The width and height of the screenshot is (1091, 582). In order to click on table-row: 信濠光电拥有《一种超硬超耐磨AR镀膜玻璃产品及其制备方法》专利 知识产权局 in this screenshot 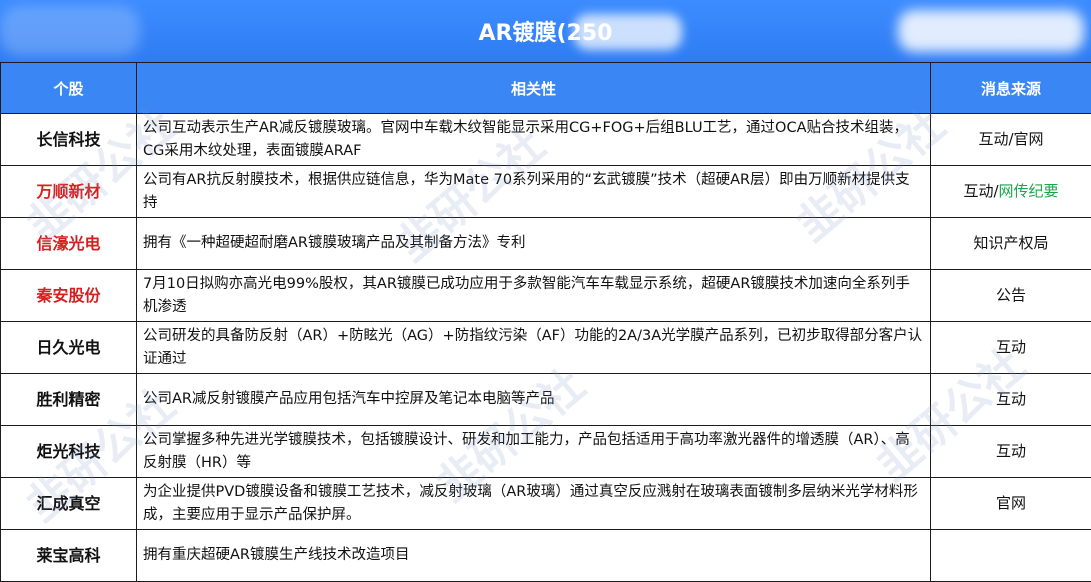, I will do `click(546, 244)`.